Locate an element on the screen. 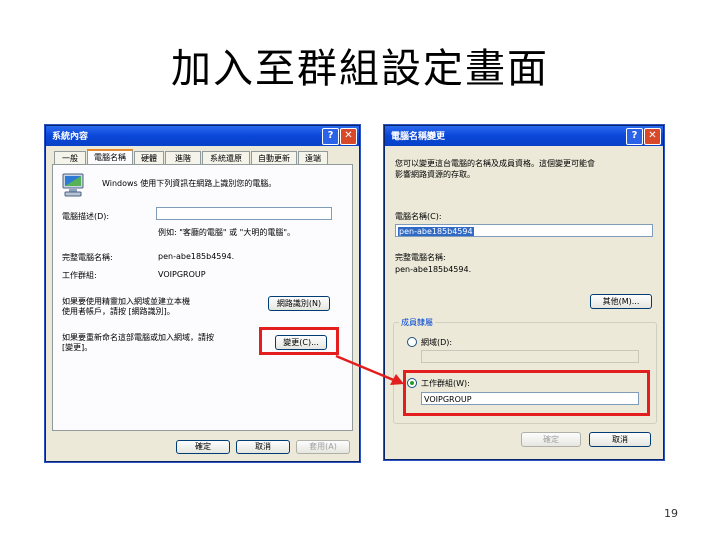  intro-text-line2: 影響網路資源的存取。 is located at coordinates (435, 174).